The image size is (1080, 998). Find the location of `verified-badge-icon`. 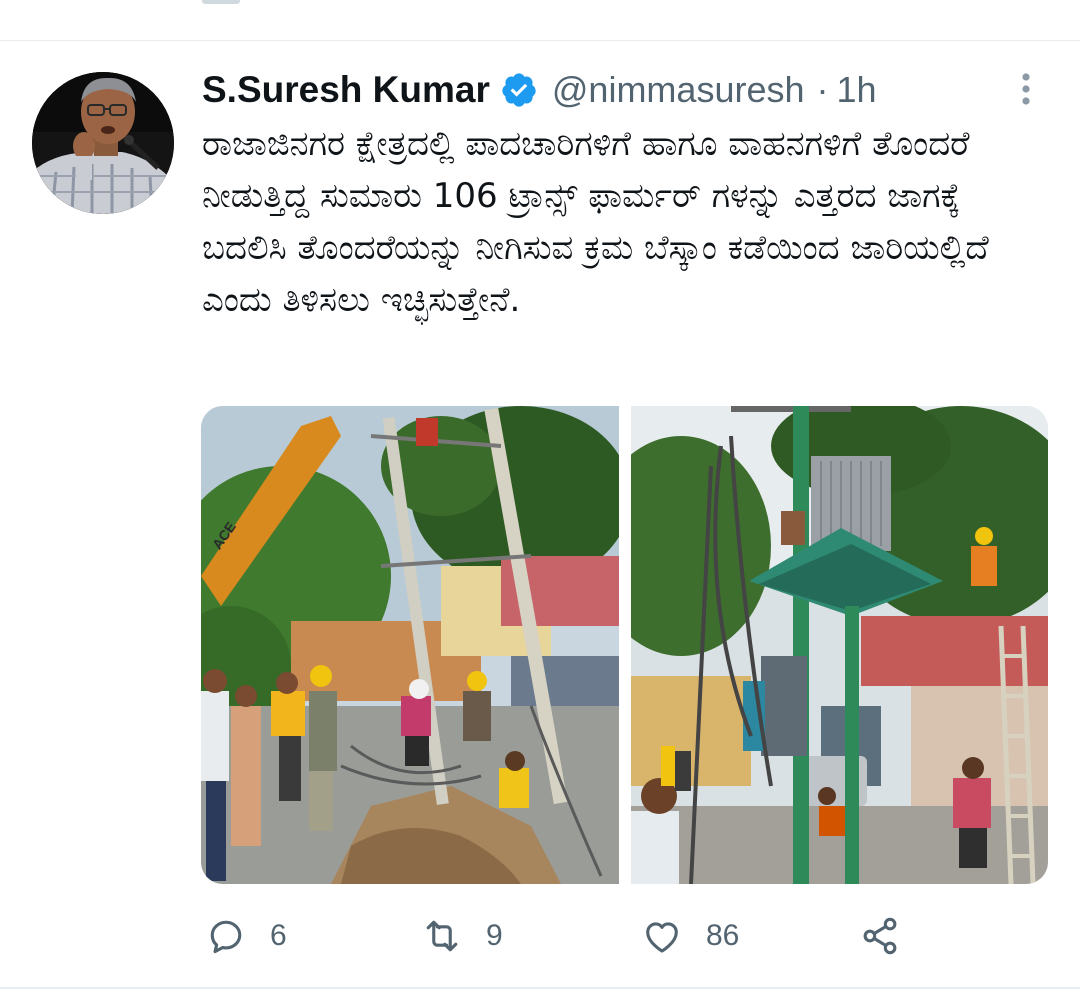

verified-badge-icon is located at coordinates (519, 90).